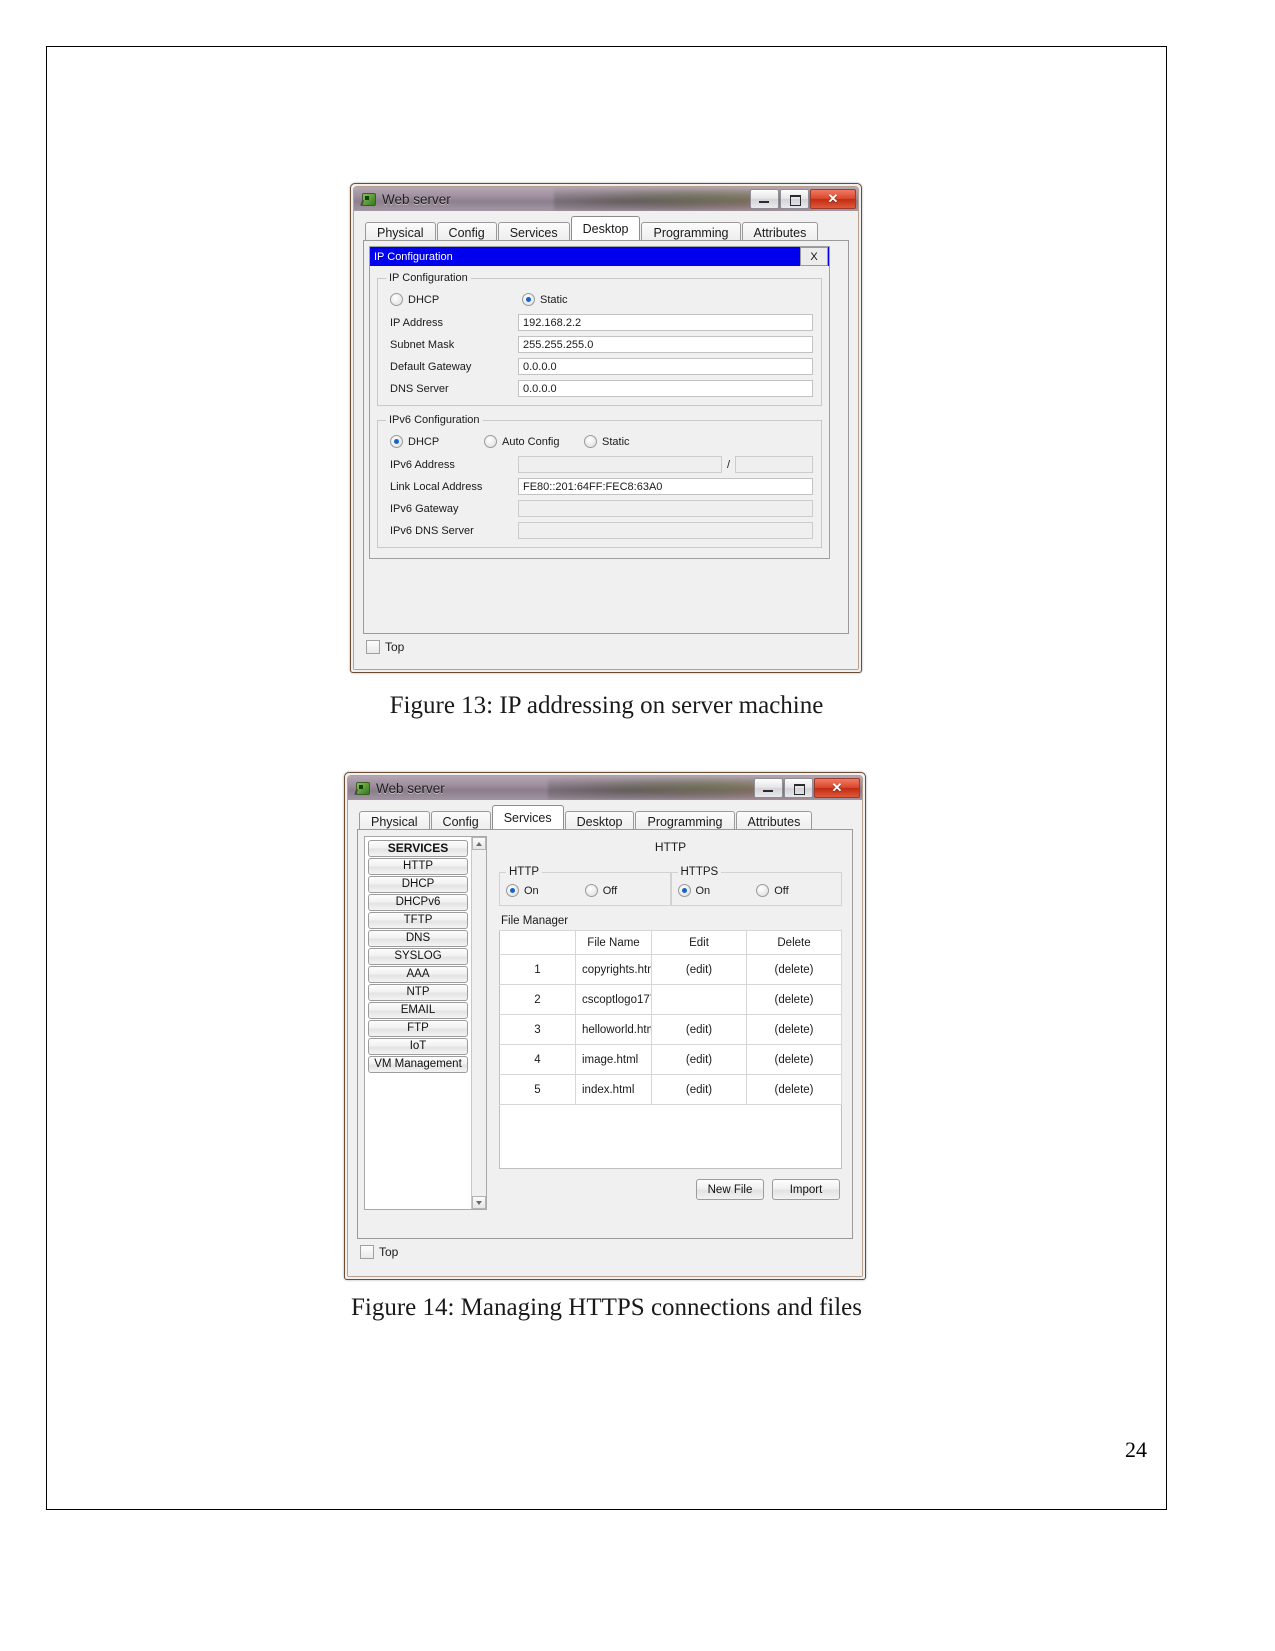  I want to click on ipv6-mode-radios: DHCP Auto Config Static, so click(601, 441).